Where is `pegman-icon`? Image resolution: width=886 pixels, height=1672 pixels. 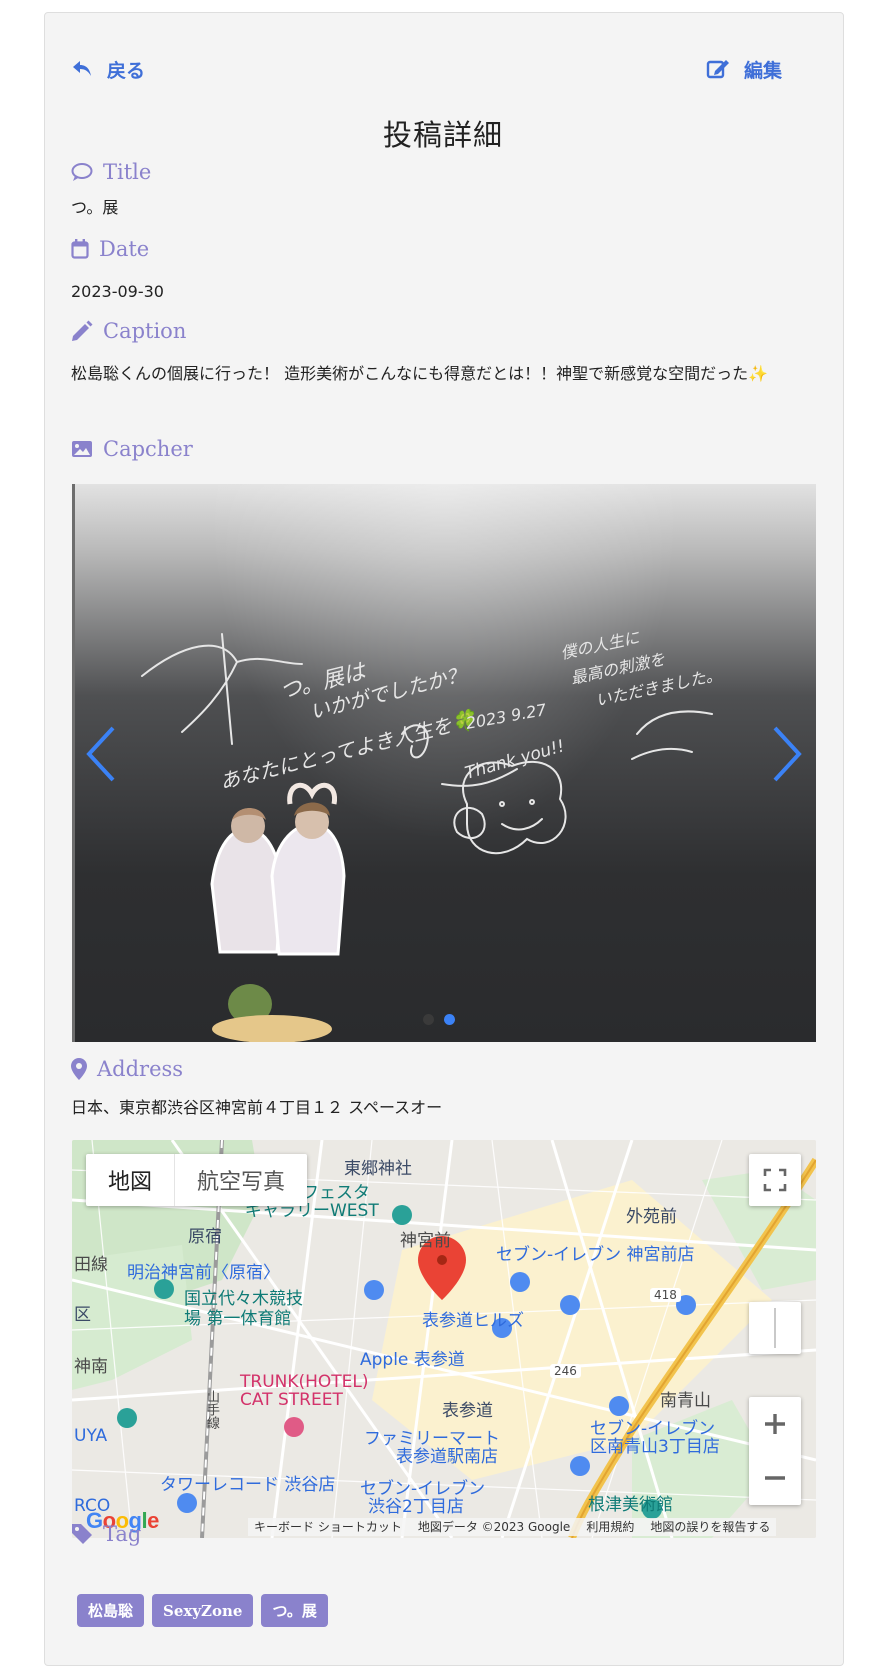
pegman-icon is located at coordinates (775, 1328).